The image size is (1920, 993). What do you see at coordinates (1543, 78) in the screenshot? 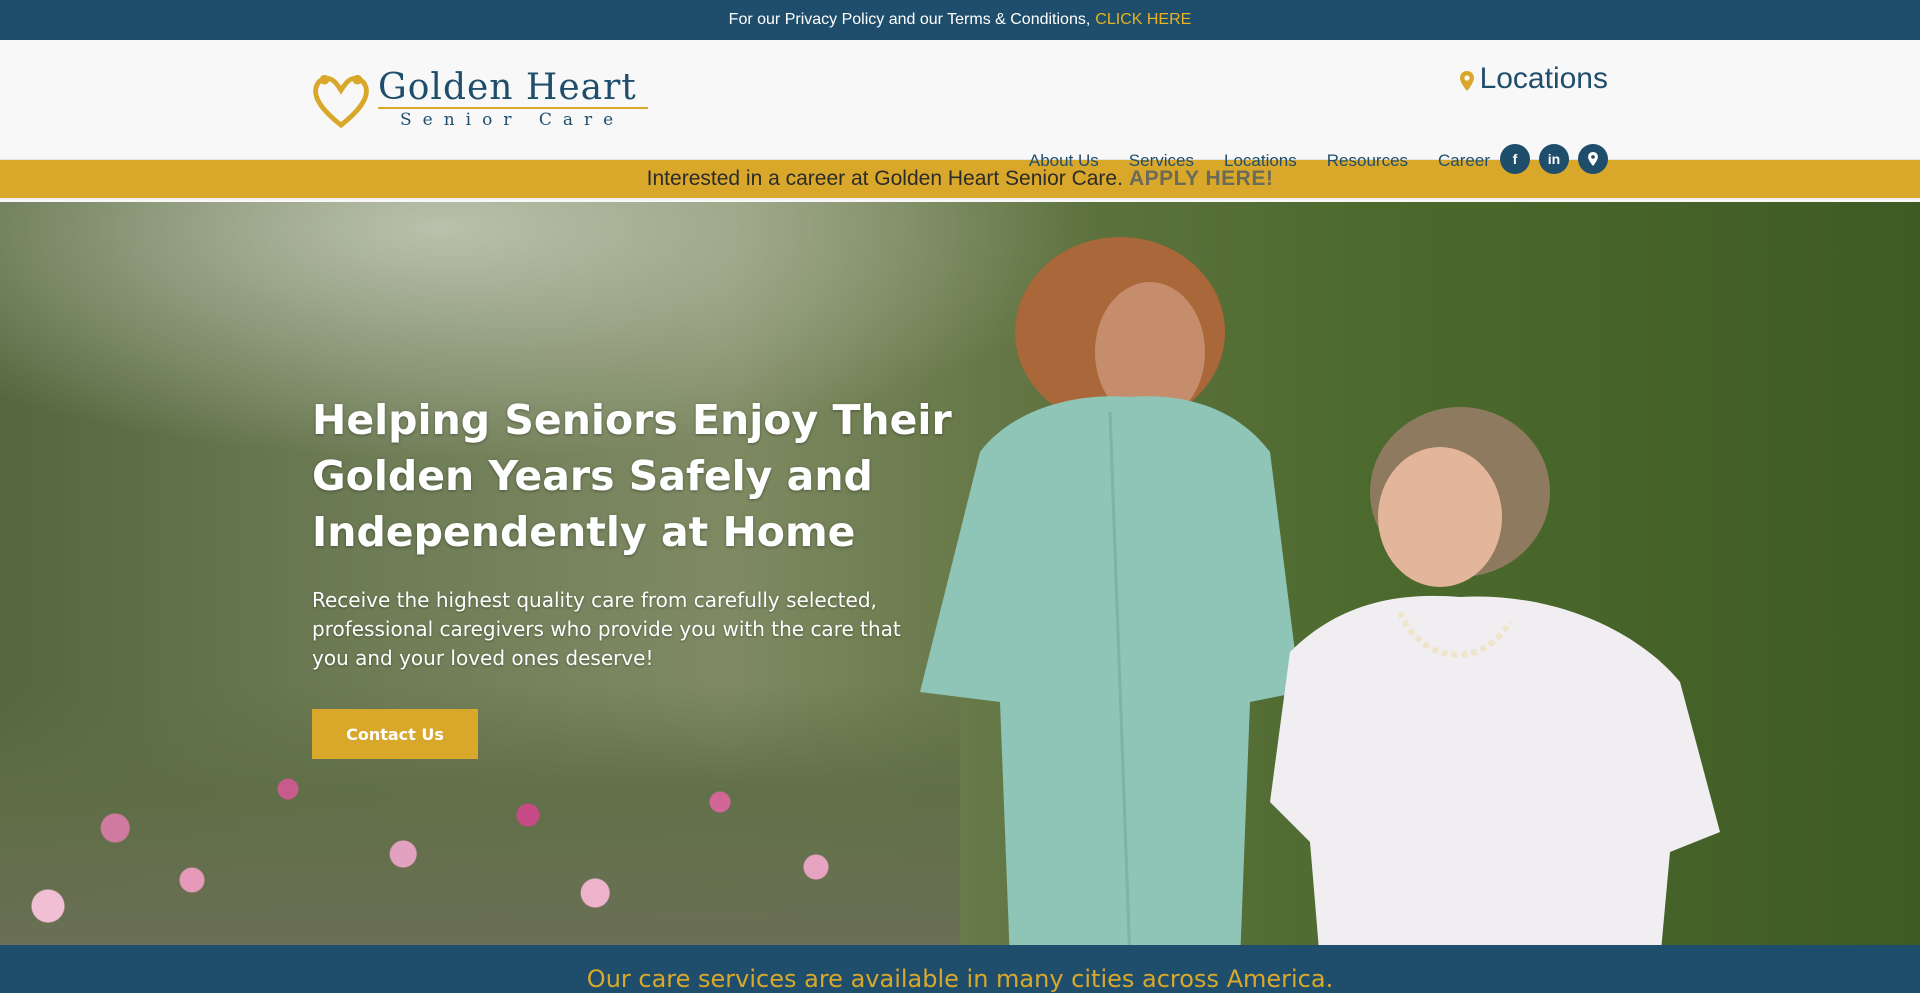
I see `header-locations-label: Locations` at bounding box center [1543, 78].